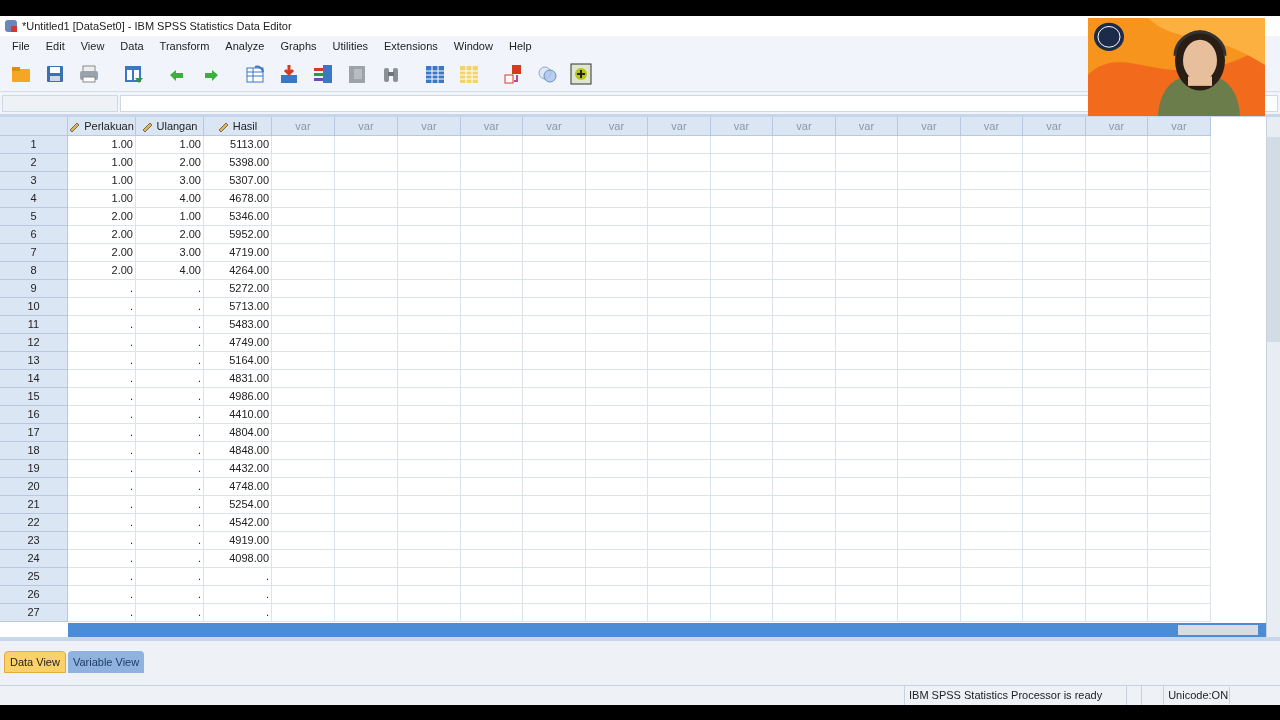 The image size is (1280, 720). What do you see at coordinates (238, 361) in the screenshot?
I see `table-cell: 5164.00` at bounding box center [238, 361].